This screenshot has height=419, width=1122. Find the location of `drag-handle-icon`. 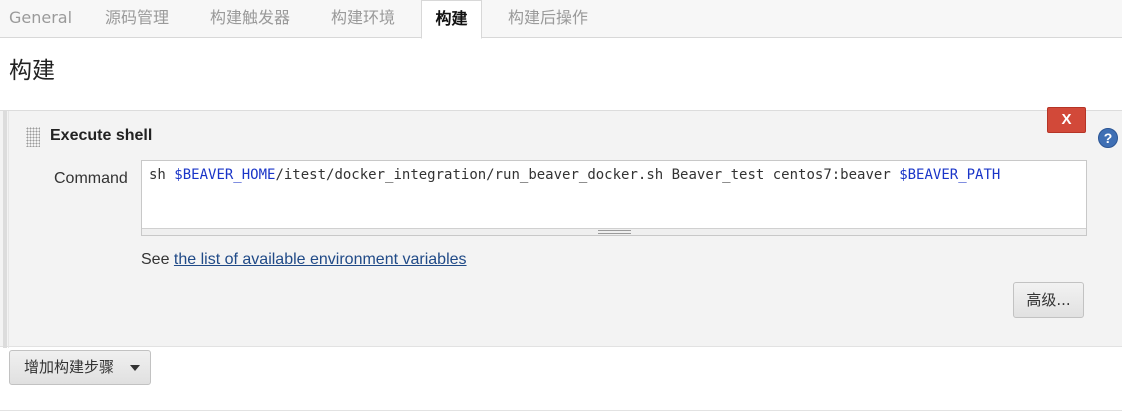

drag-handle-icon is located at coordinates (33, 137).